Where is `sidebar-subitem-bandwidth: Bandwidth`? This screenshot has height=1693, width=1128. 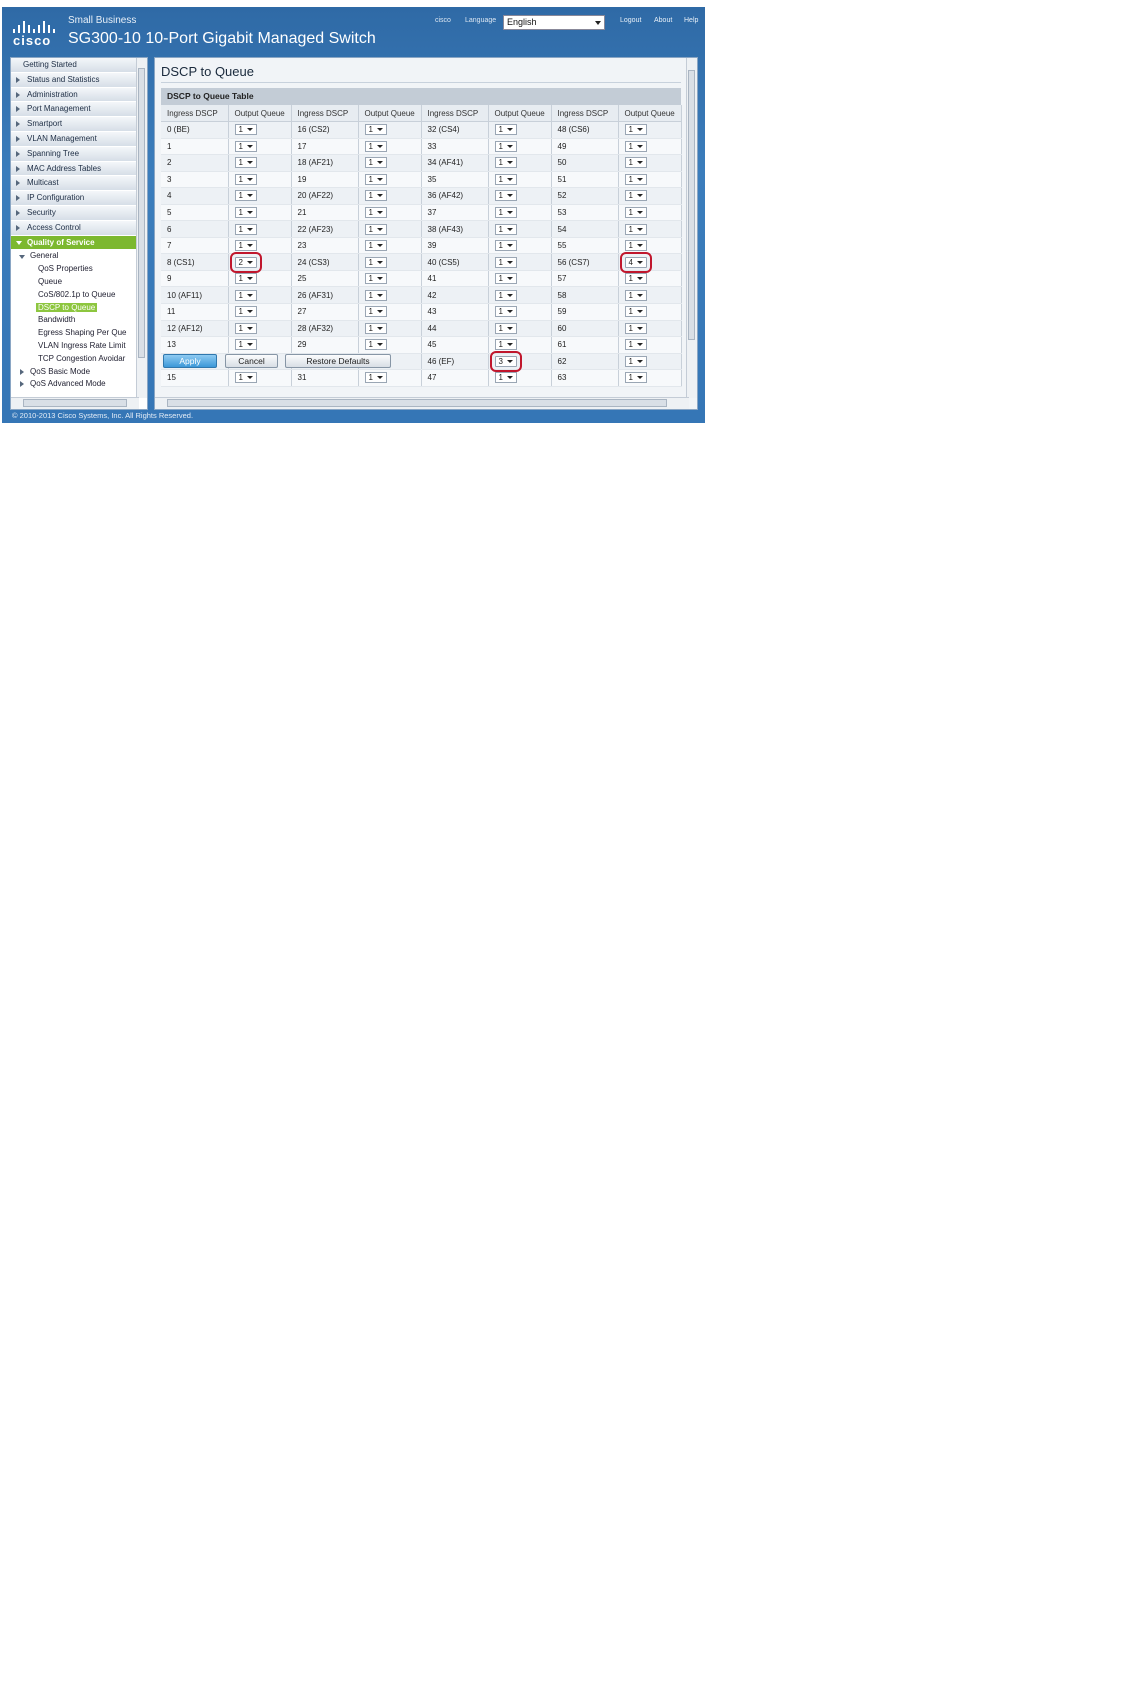 sidebar-subitem-bandwidth: Bandwidth is located at coordinates (74, 320).